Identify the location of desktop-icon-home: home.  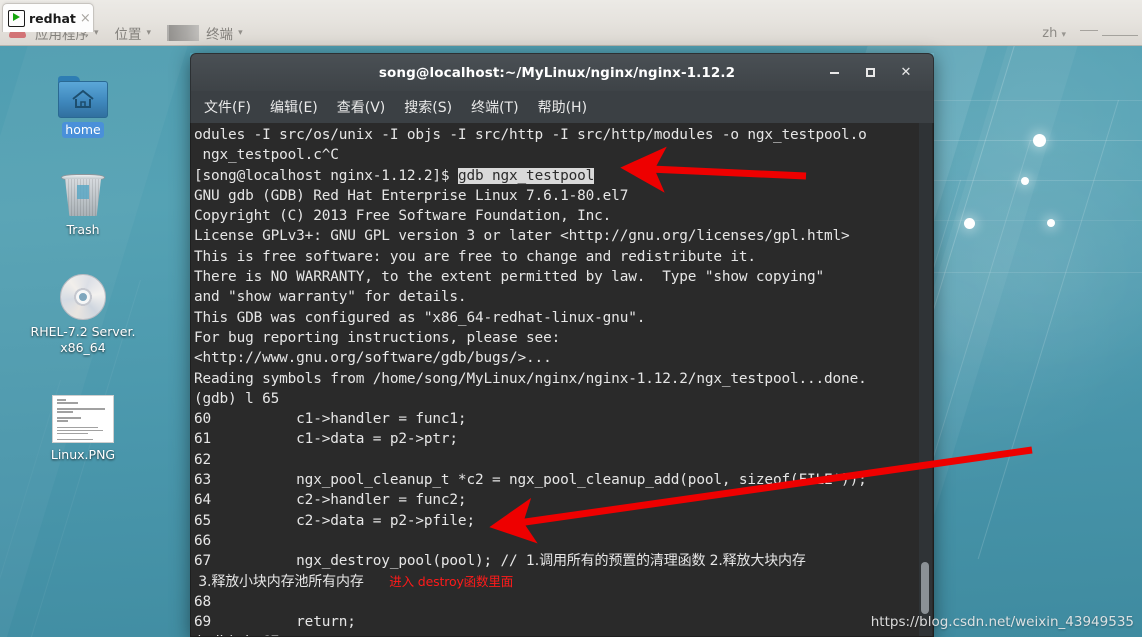
(83, 99).